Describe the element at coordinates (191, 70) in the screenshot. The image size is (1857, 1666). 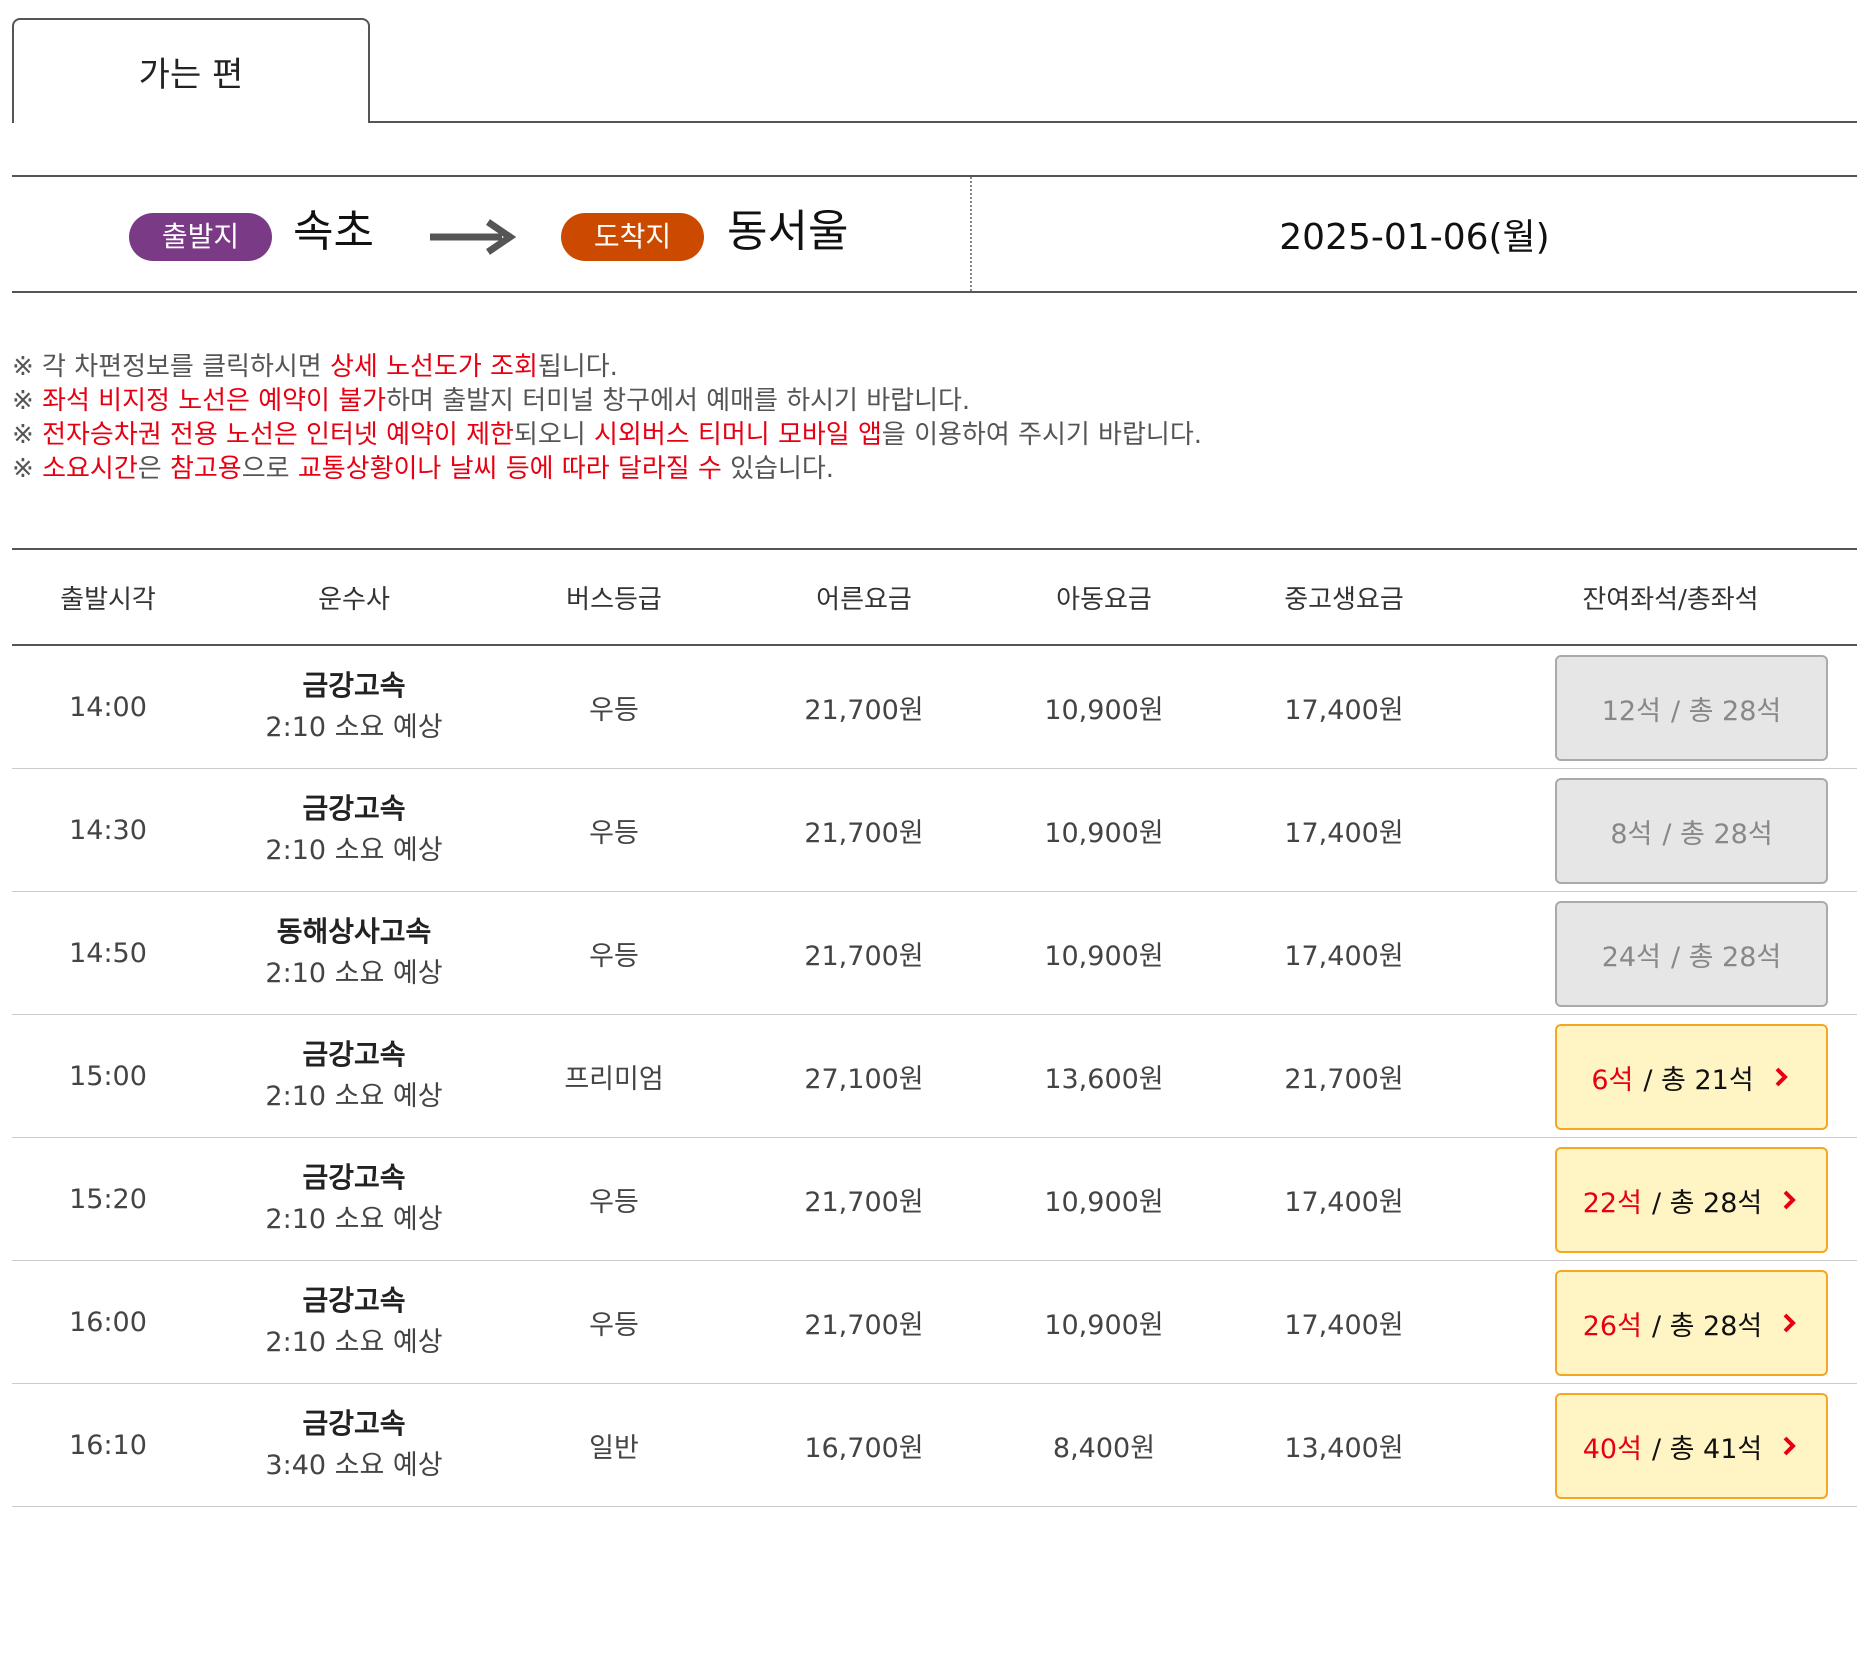
I see `tab-outbound: 가는 편` at that location.